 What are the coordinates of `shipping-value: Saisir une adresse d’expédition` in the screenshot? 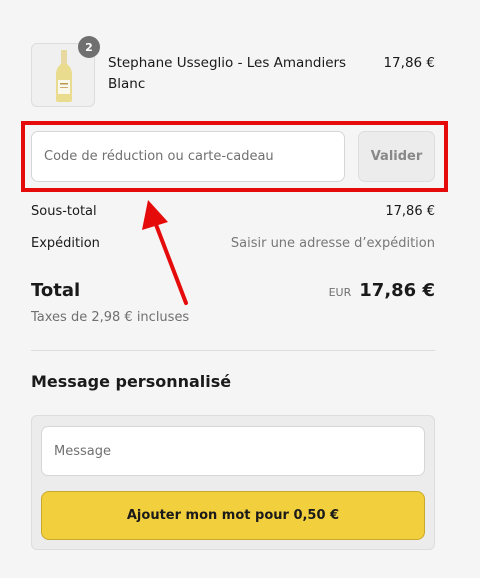 It's located at (332, 243).